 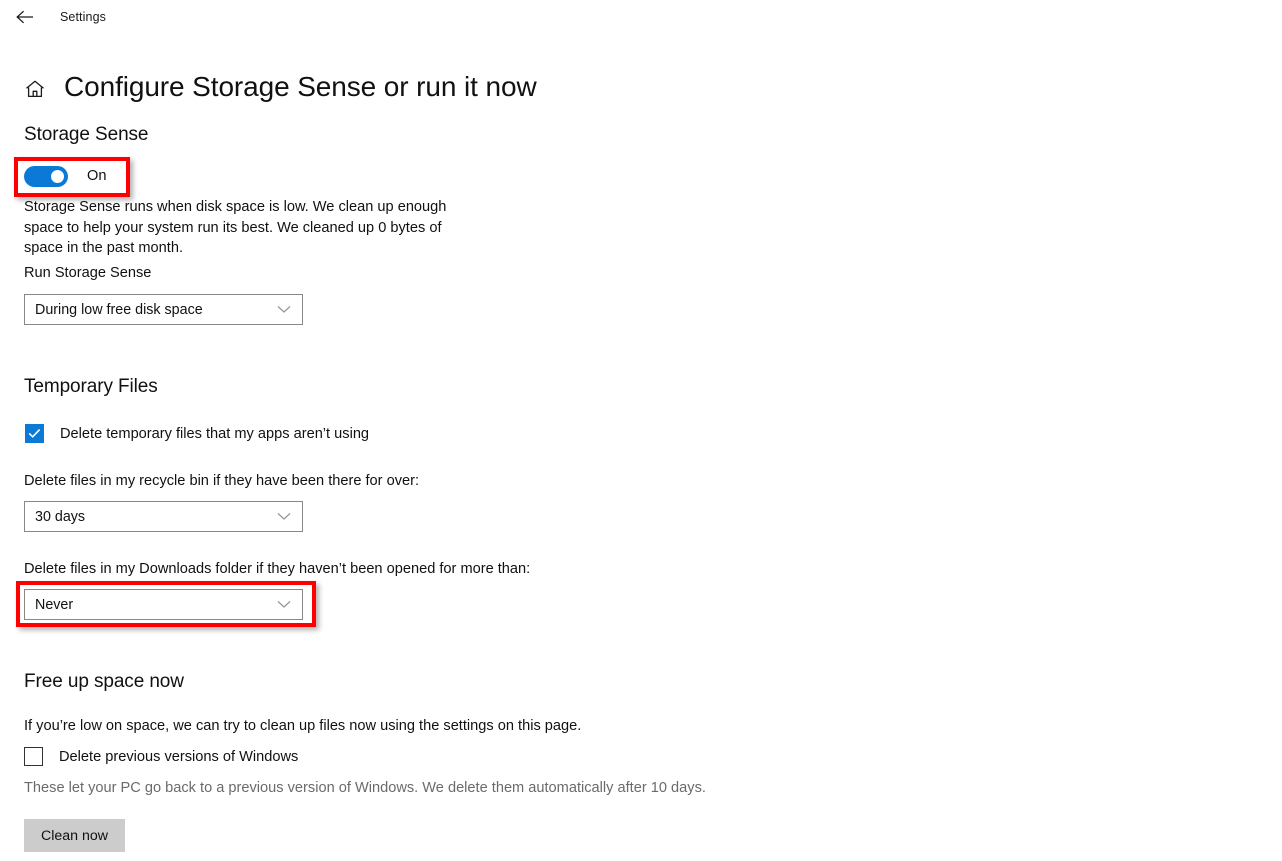 What do you see at coordinates (54, 604) in the screenshot?
I see `downloads-folder-value: Never` at bounding box center [54, 604].